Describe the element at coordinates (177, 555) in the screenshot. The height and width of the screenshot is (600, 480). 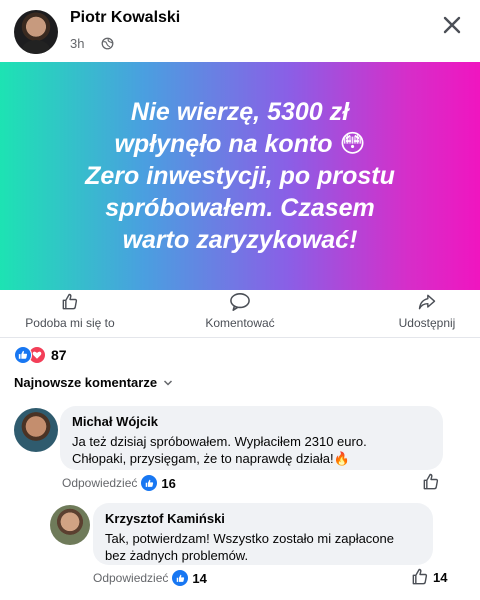
I see `comment-text-line: bez żadnych problemów.` at that location.